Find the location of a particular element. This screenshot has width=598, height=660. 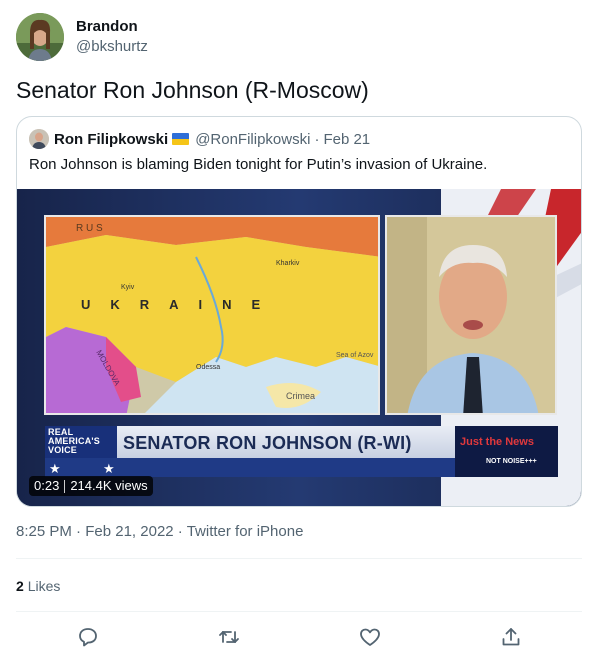

quoted-author-handle: @RonFilipkowski is located at coordinates (252, 139).